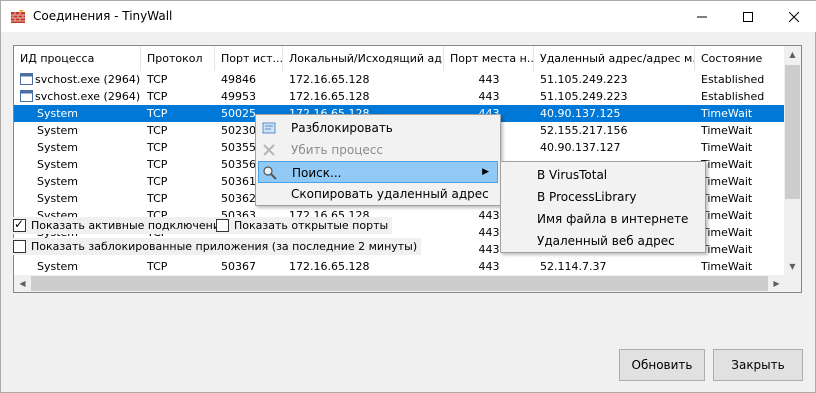 This screenshot has width=816, height=393. Describe the element at coordinates (580, 113) in the screenshot. I see `cell-remote-address: 40.90.137.125` at that location.